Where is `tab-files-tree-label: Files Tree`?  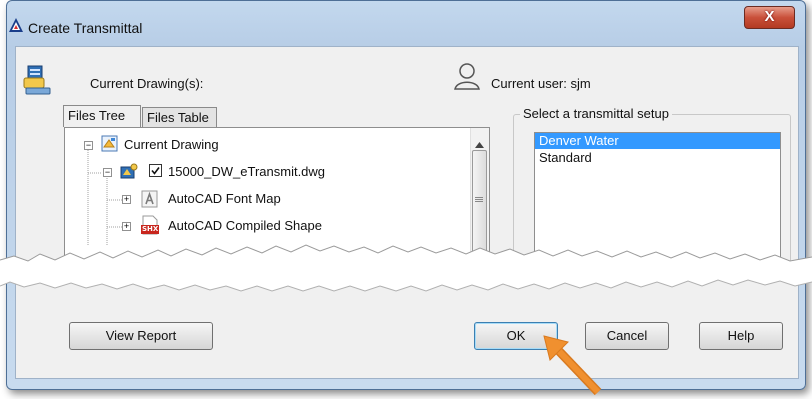
tab-files-tree-label: Files Tree is located at coordinates (97, 115).